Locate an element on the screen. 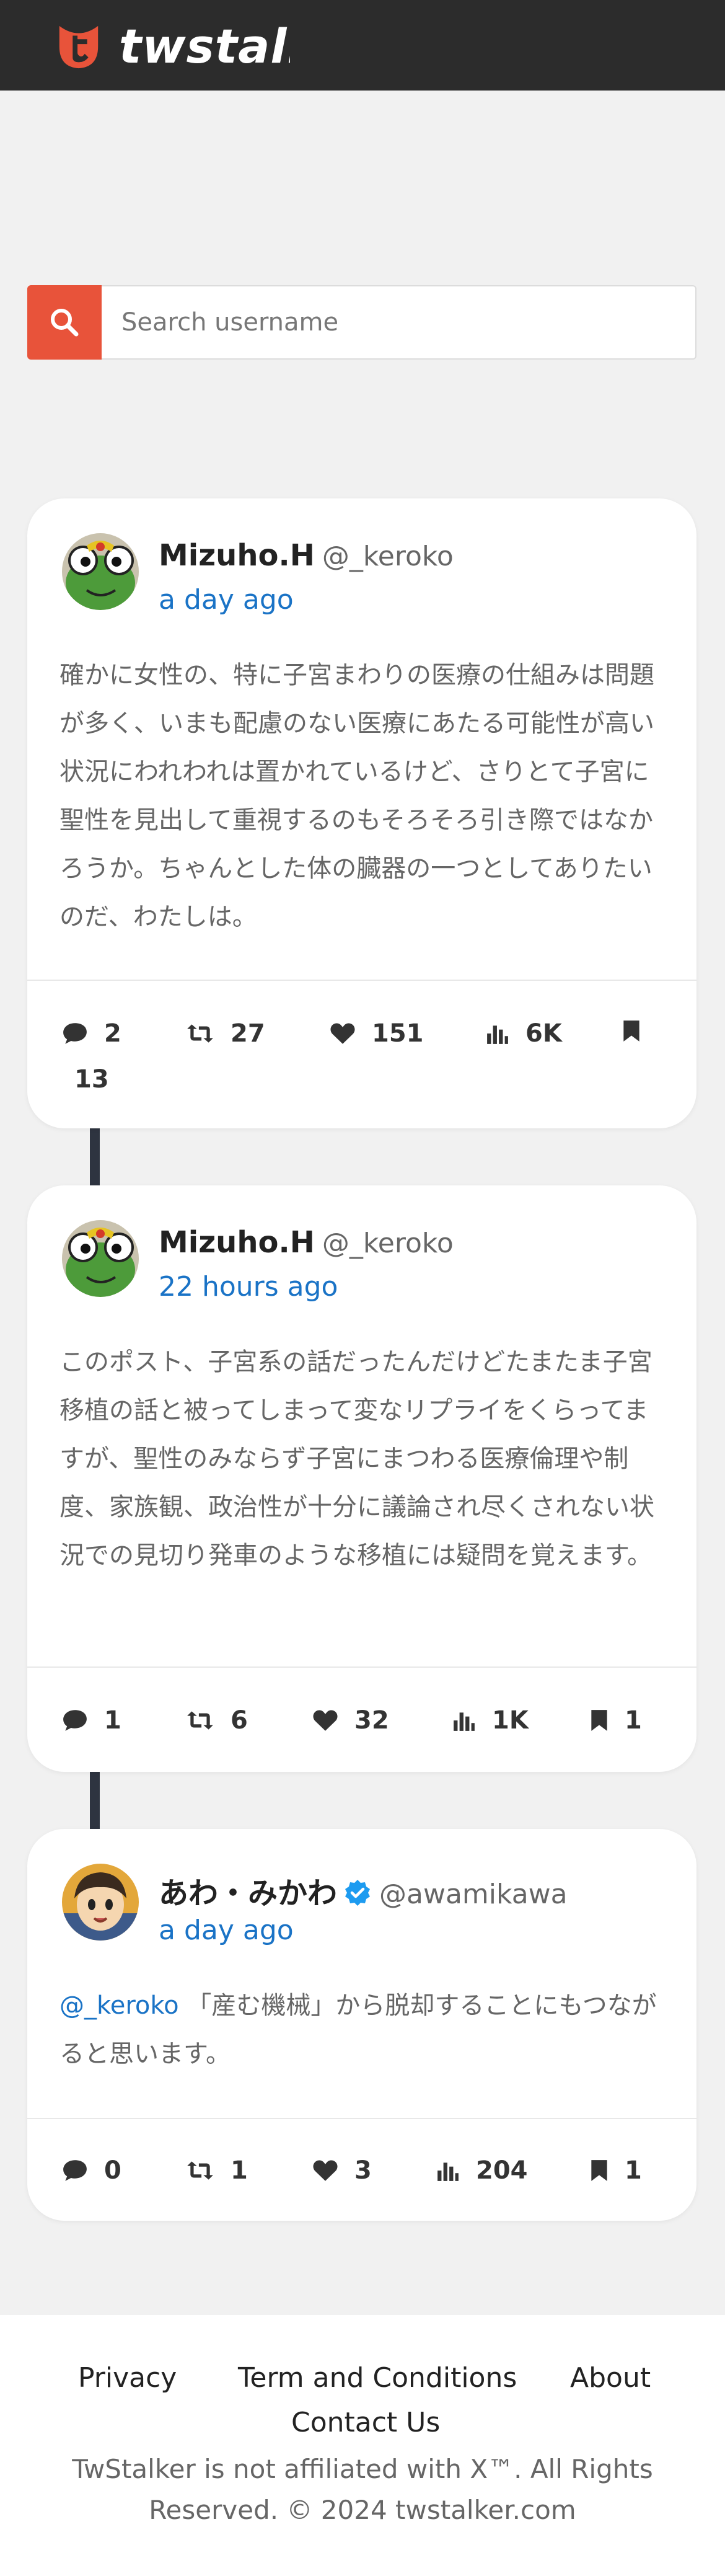 This screenshot has width=725, height=2576. bookmark-stat is located at coordinates (639, 1031).